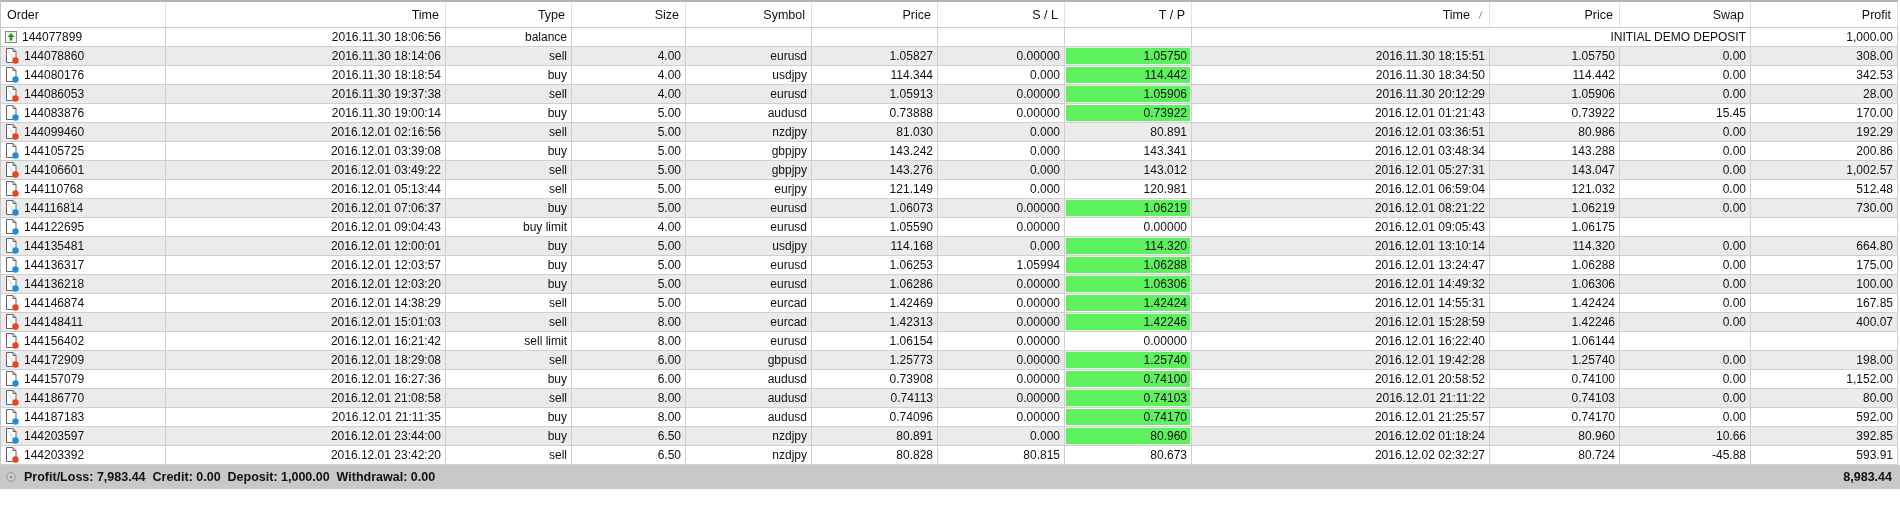 The width and height of the screenshot is (1900, 506). I want to click on table-cell-text: 2016.12.01 09:05:43, so click(1429, 227).